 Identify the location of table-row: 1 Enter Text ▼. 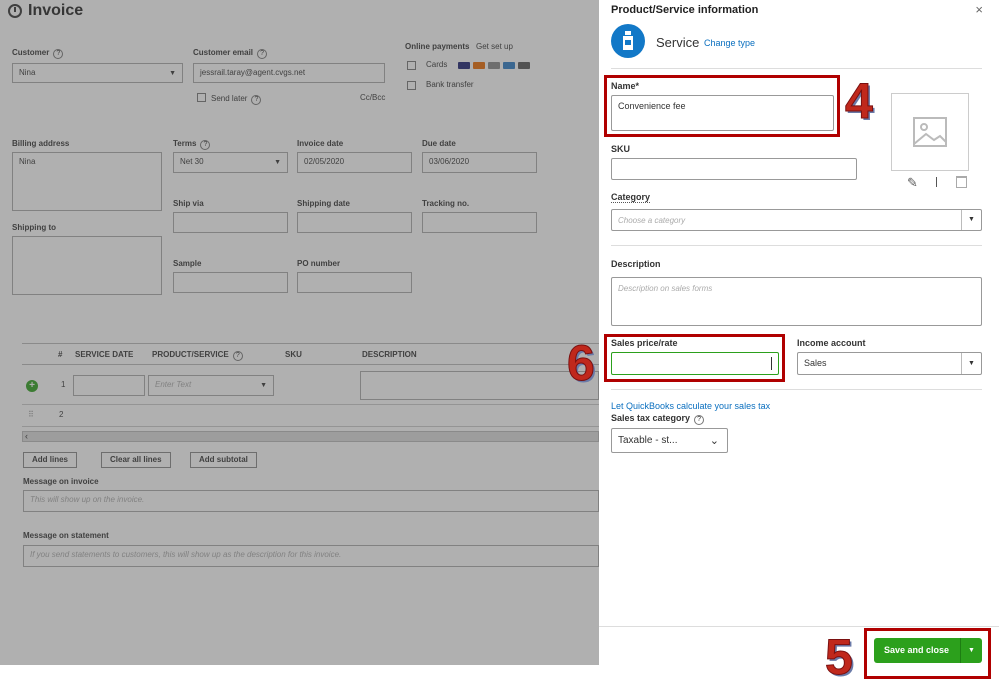
(310, 385).